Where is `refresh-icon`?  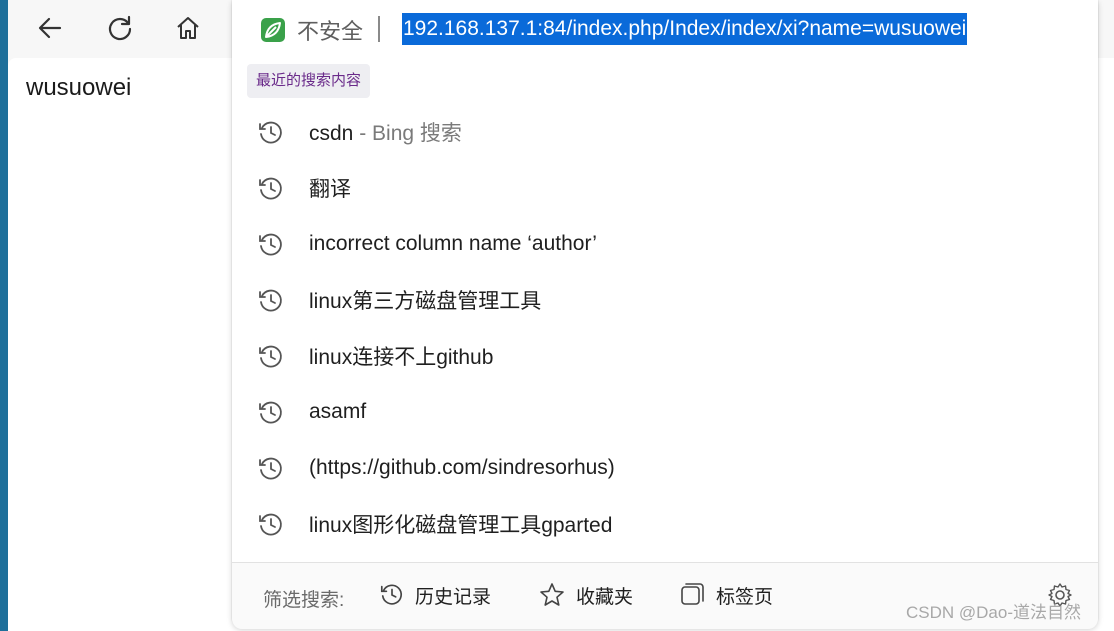
refresh-icon is located at coordinates (120, 28).